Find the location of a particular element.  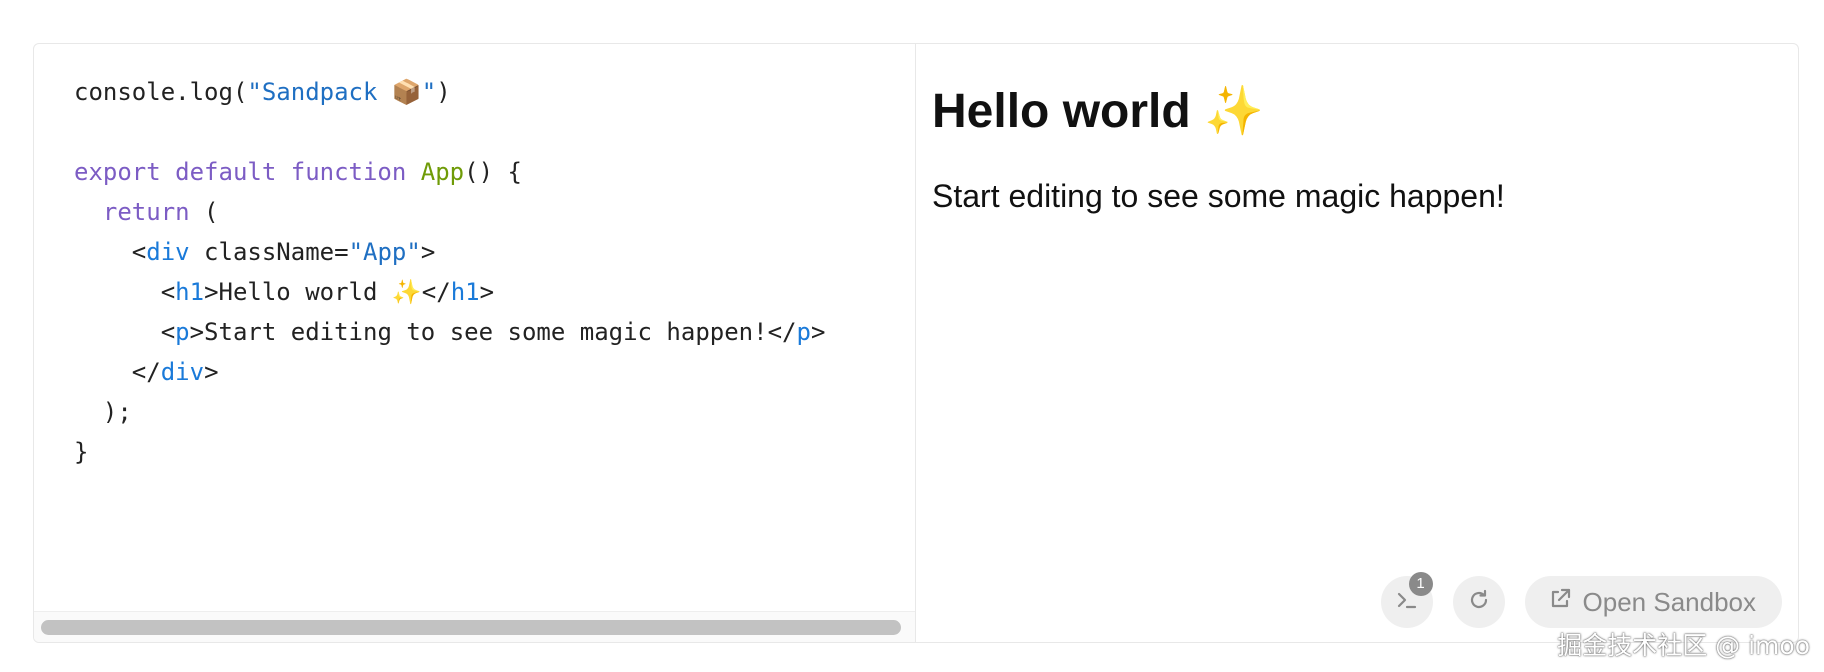

refresh-button is located at coordinates (1478, 602).